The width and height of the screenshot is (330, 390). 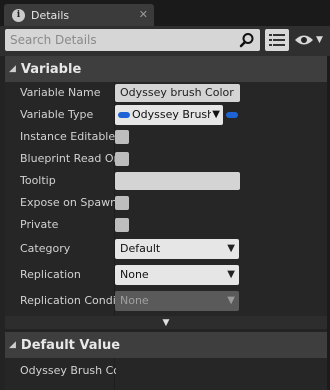 I want to click on info-icon: i, so click(x=18, y=15).